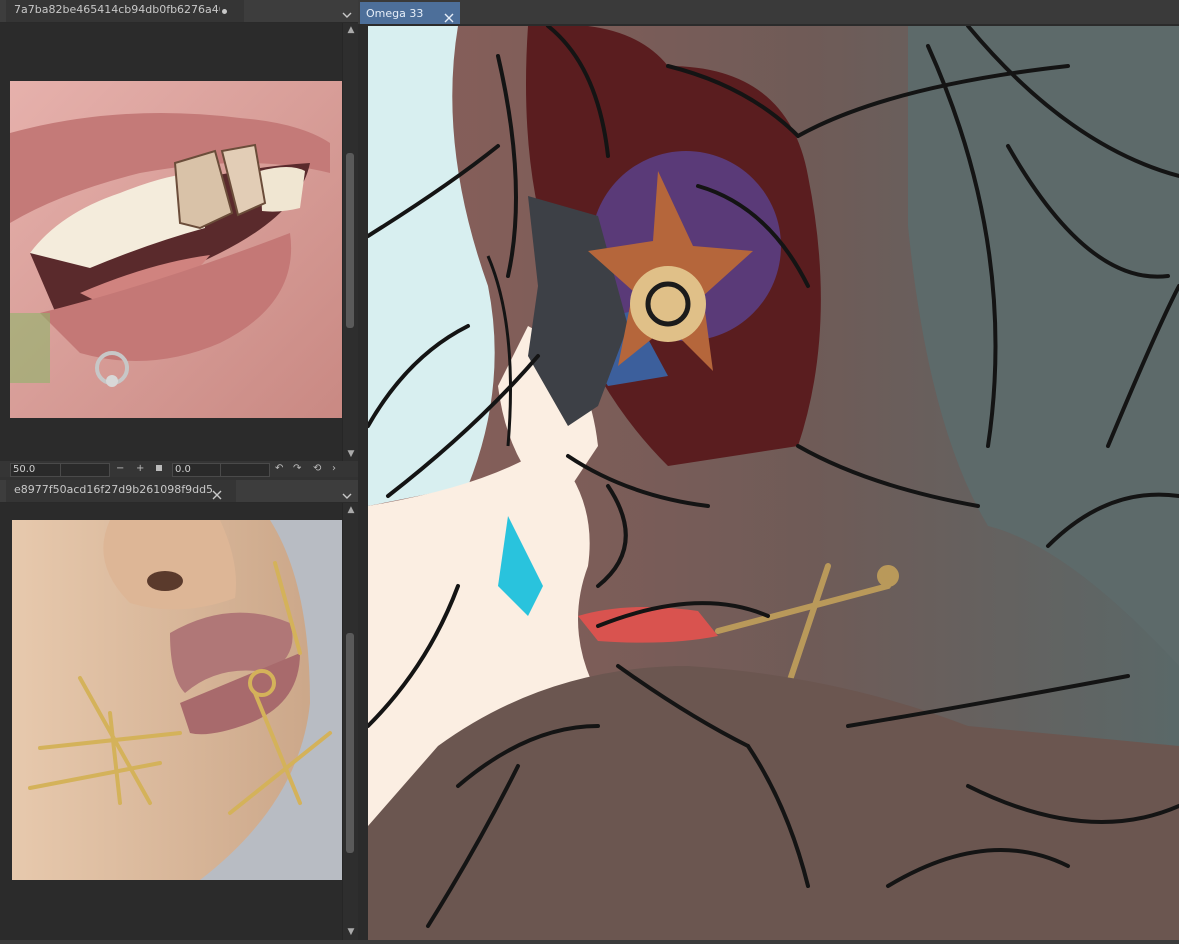 Image resolution: width=1179 pixels, height=944 pixels. What do you see at coordinates (159, 468) in the screenshot?
I see `square-icon` at bounding box center [159, 468].